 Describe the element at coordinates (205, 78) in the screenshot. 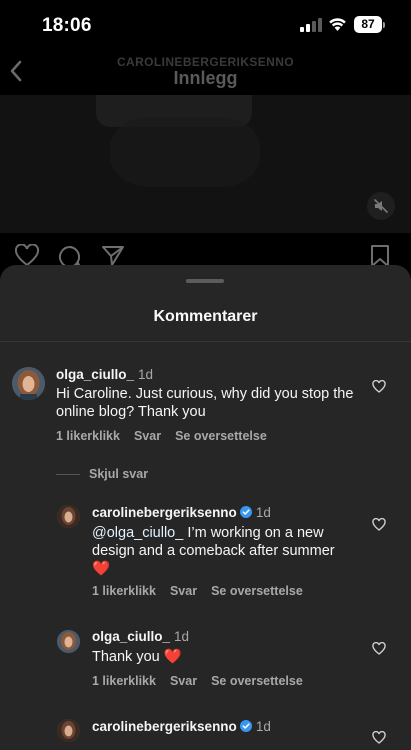

I see `header-title: Innlegg` at that location.